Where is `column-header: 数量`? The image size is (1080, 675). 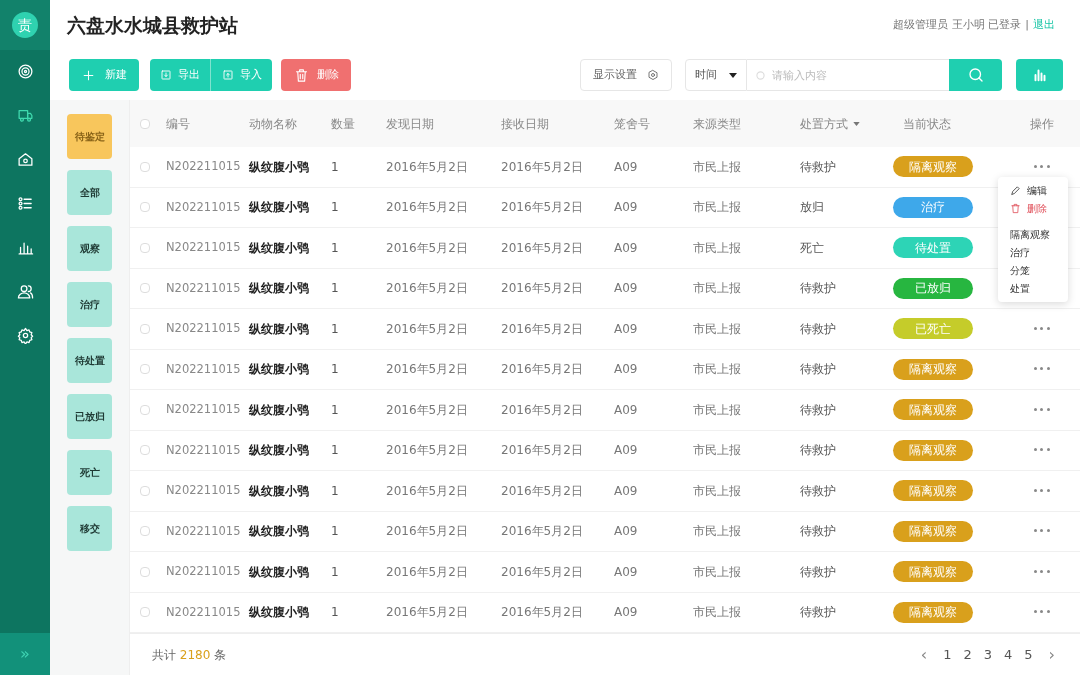
column-header: 数量 is located at coordinates (343, 123).